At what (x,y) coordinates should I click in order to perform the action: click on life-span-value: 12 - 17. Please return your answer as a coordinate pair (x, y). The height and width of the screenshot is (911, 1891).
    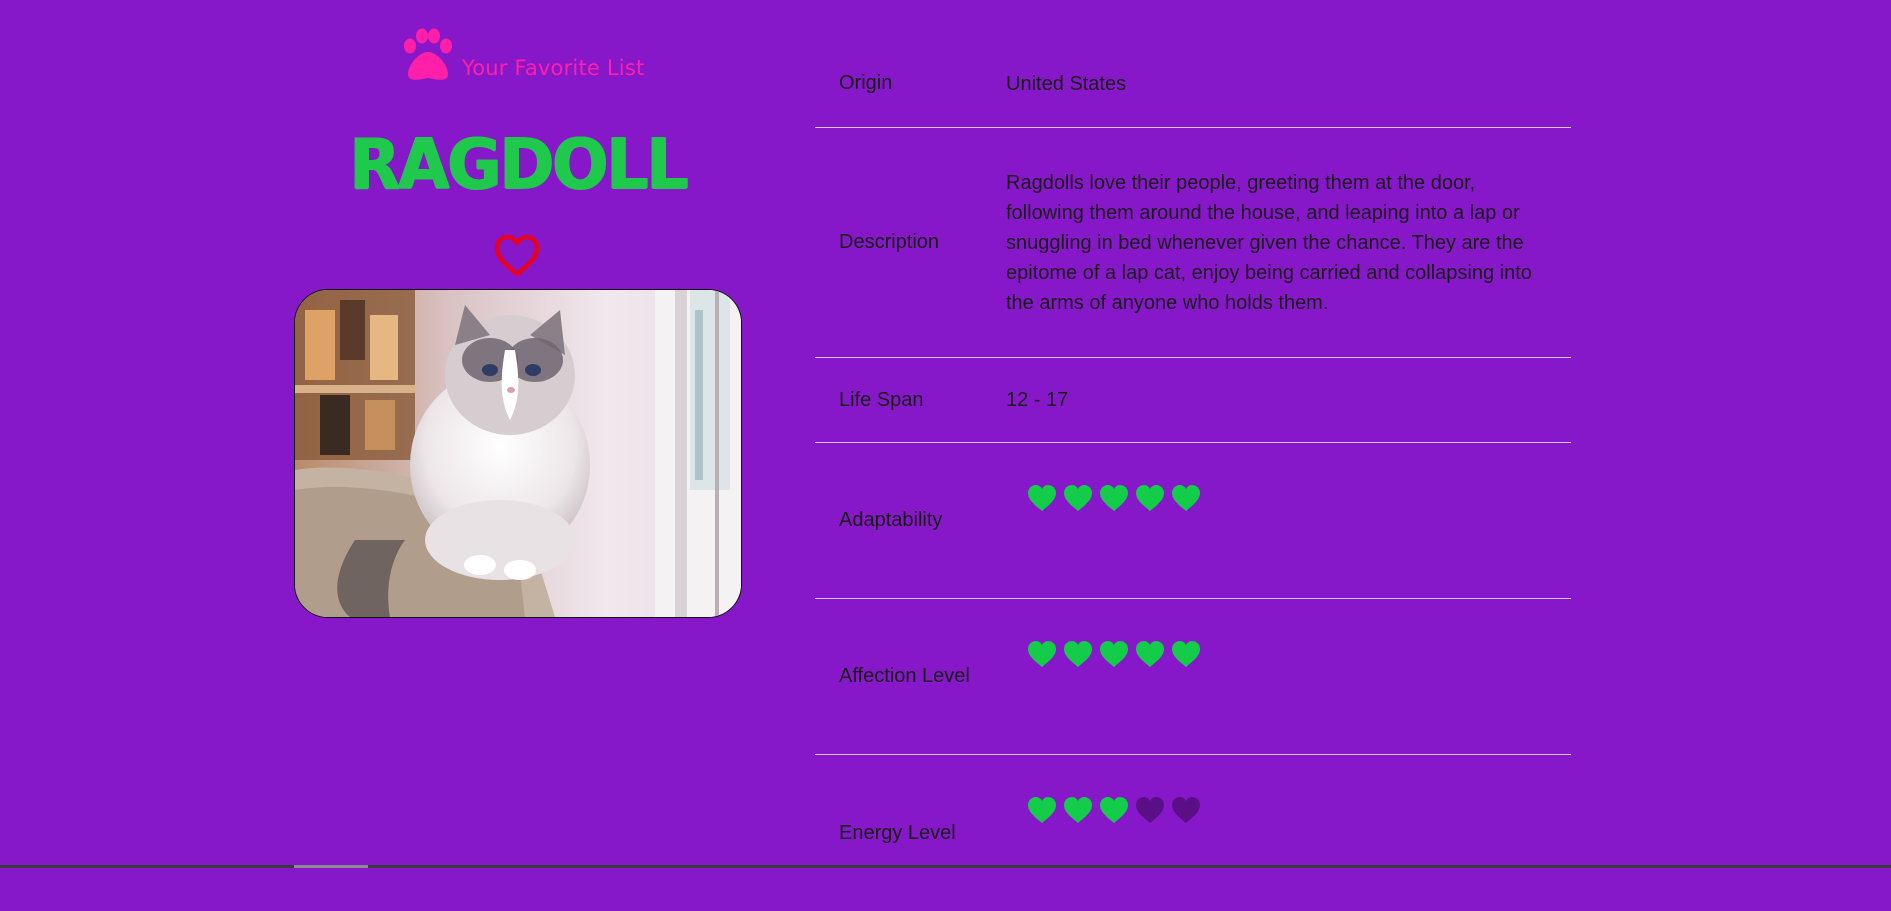
    Looking at the image, I should click on (1037, 400).